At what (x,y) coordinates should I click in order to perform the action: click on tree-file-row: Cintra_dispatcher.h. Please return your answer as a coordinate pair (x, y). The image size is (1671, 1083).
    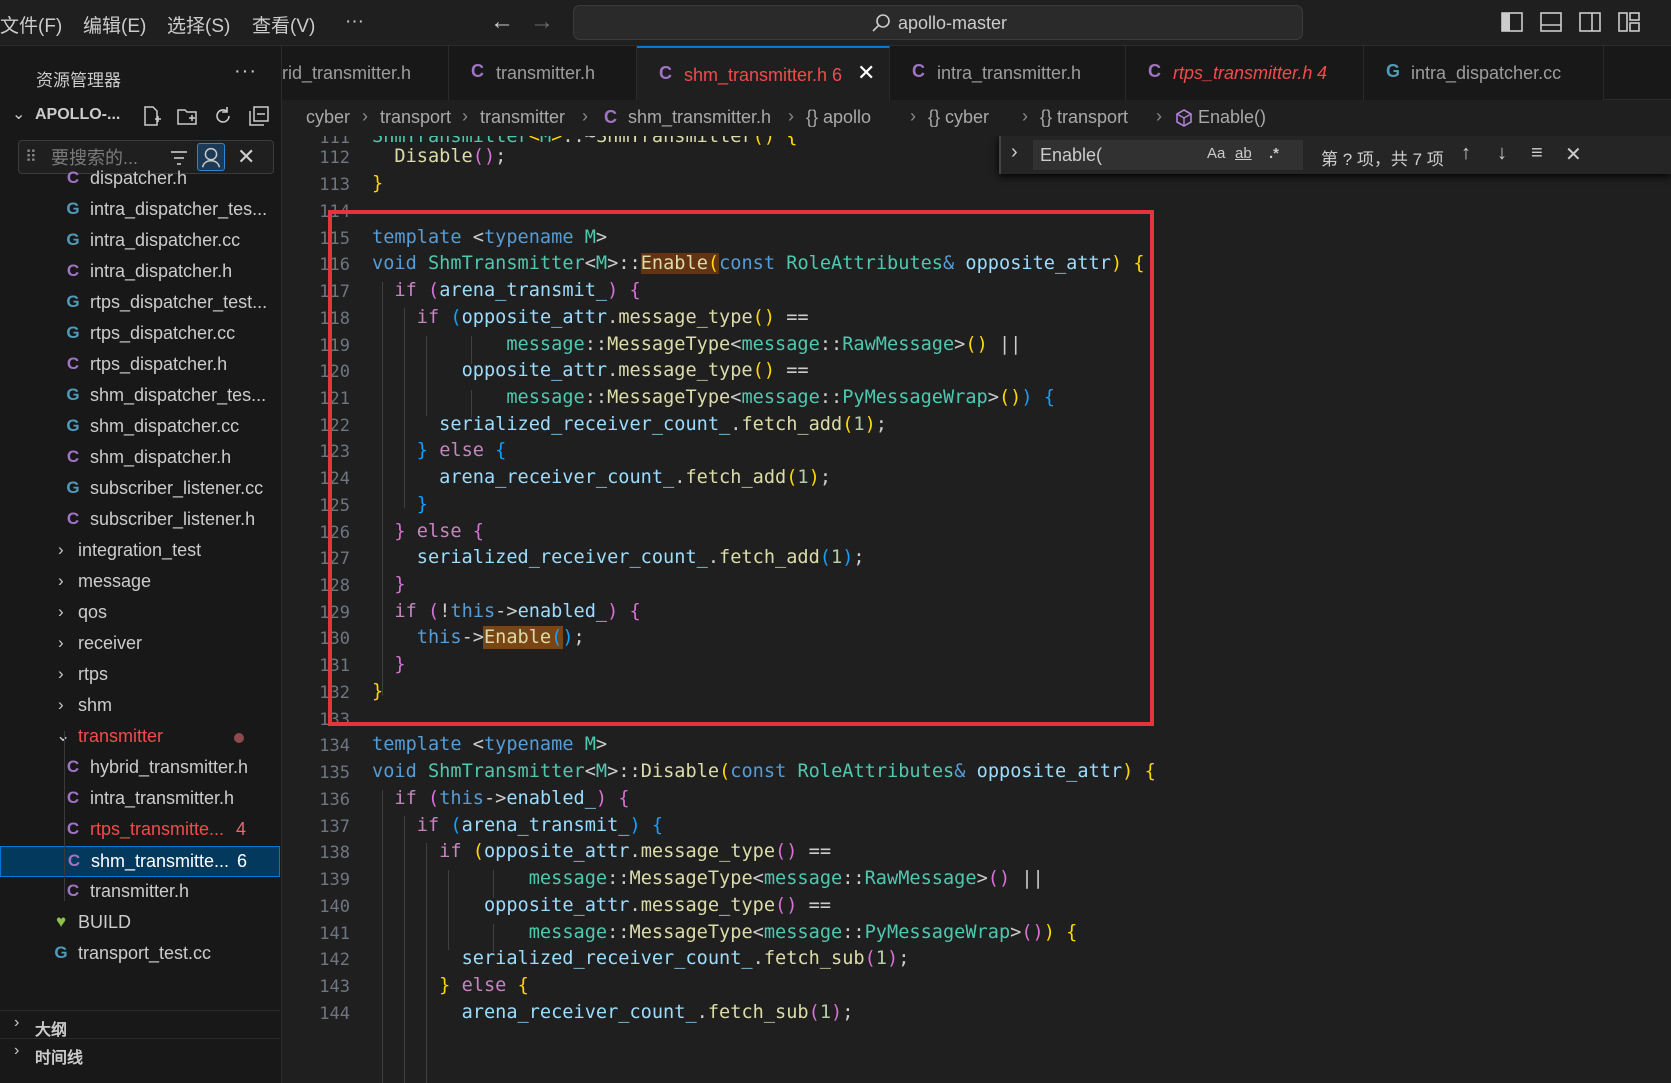
    Looking at the image, I should click on (140, 272).